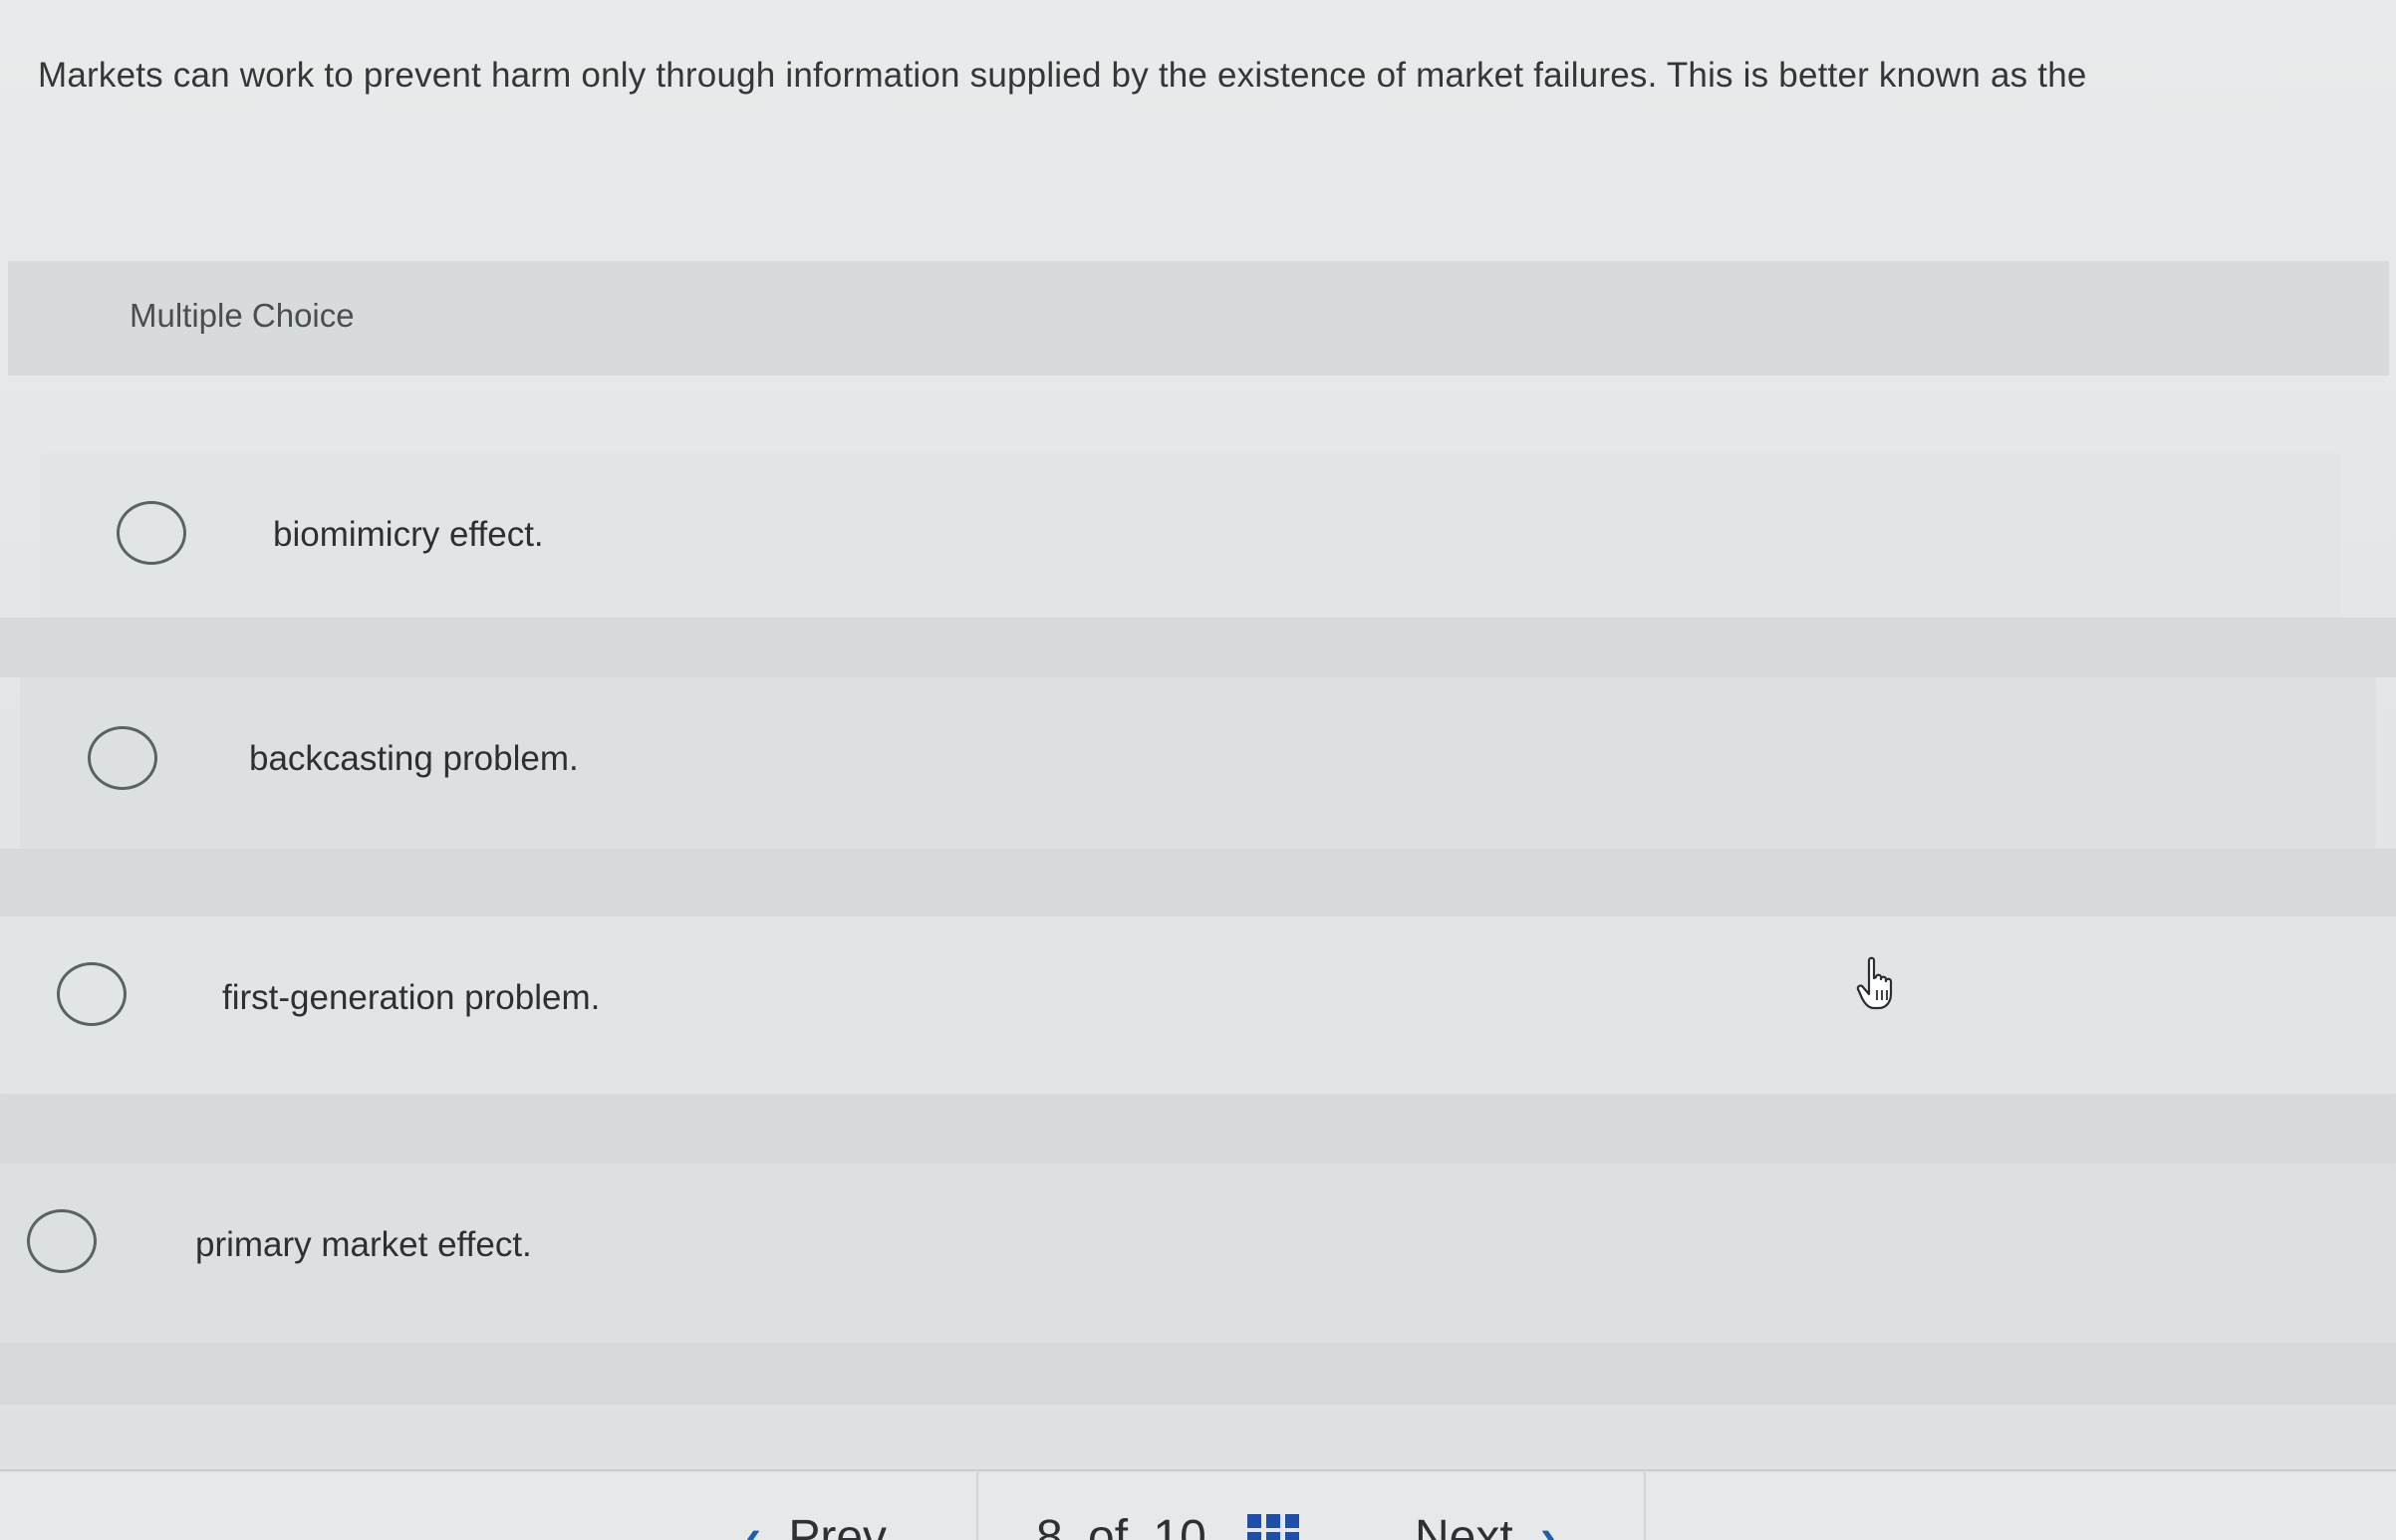 The width and height of the screenshot is (2396, 1540). I want to click on answer-type-label: Multiple Choice, so click(243, 315).